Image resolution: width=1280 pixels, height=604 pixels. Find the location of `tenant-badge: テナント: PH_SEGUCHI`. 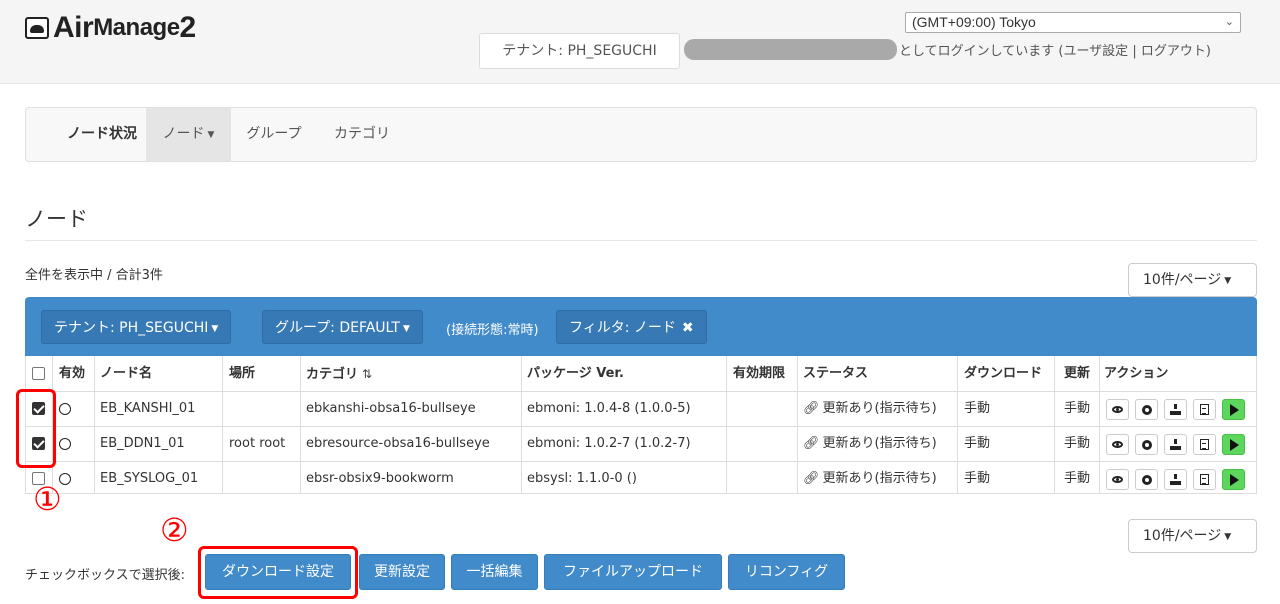

tenant-badge: テナント: PH_SEGUCHI is located at coordinates (579, 51).